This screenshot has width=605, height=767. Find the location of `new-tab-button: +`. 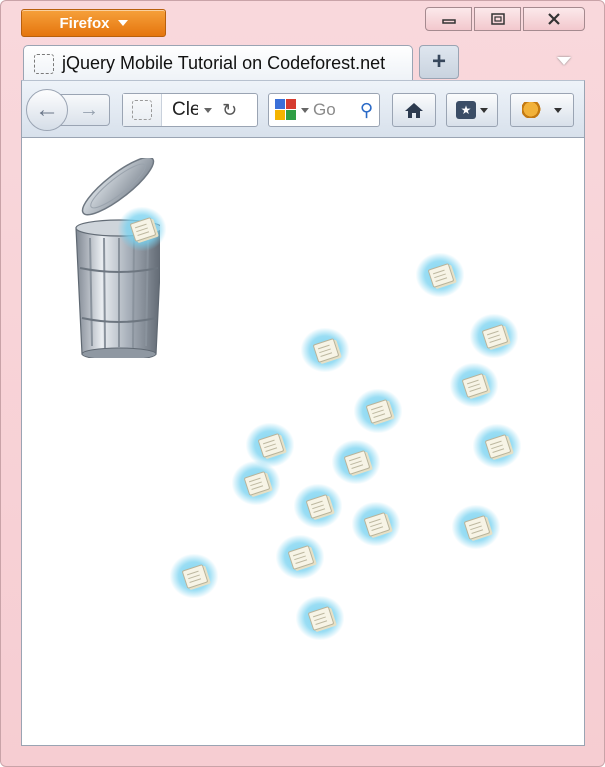

new-tab-button: + is located at coordinates (439, 62).